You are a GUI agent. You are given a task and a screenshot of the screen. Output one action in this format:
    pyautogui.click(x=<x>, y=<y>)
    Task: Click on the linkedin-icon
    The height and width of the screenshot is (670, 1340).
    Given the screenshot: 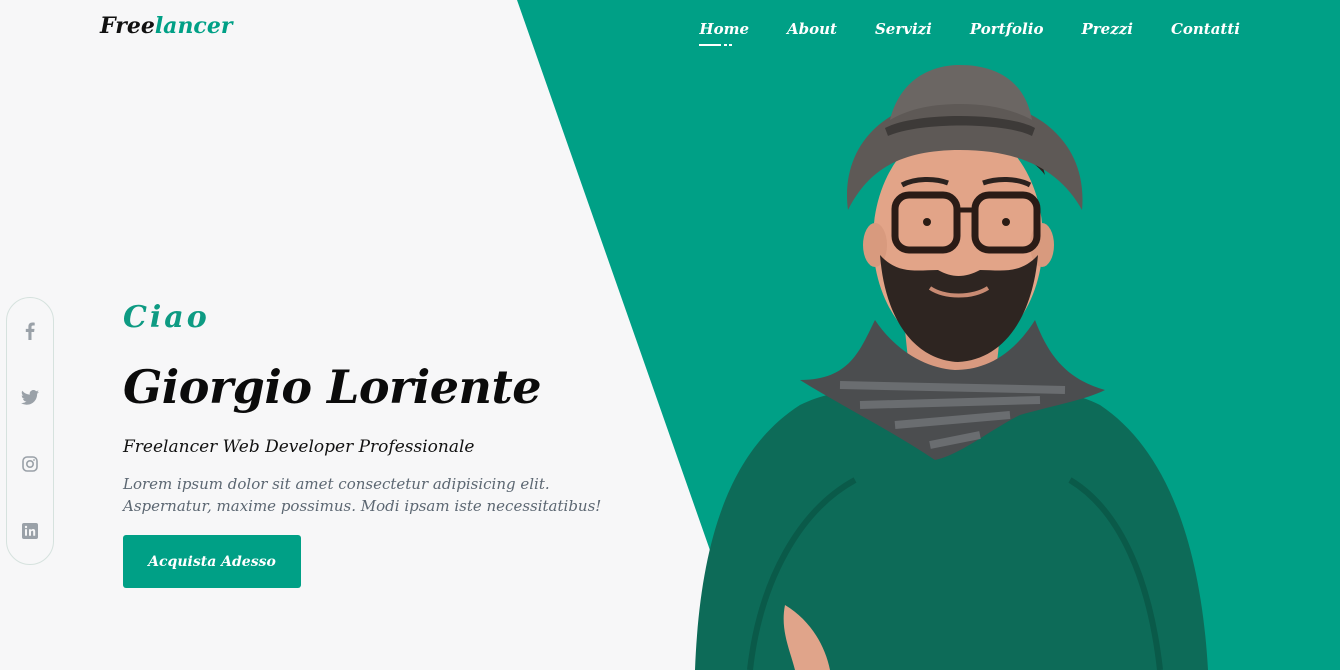 What is the action you would take?
    pyautogui.click(x=30, y=531)
    